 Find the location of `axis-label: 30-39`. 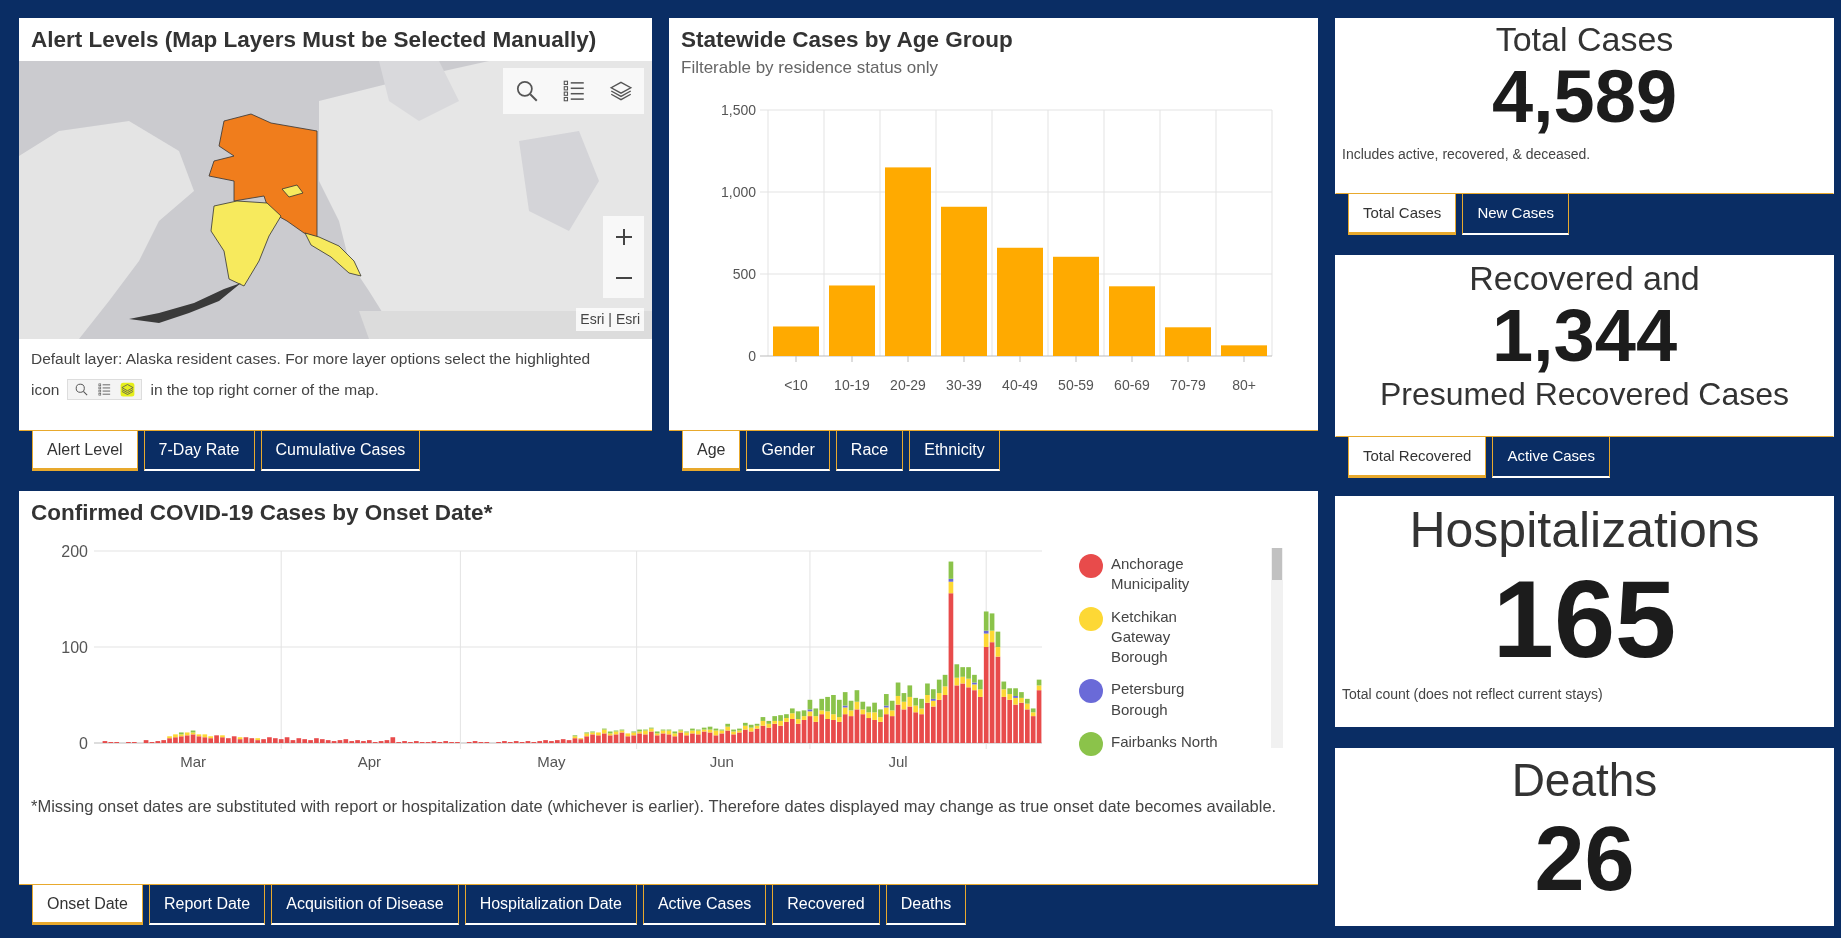

axis-label: 30-39 is located at coordinates (964, 384).